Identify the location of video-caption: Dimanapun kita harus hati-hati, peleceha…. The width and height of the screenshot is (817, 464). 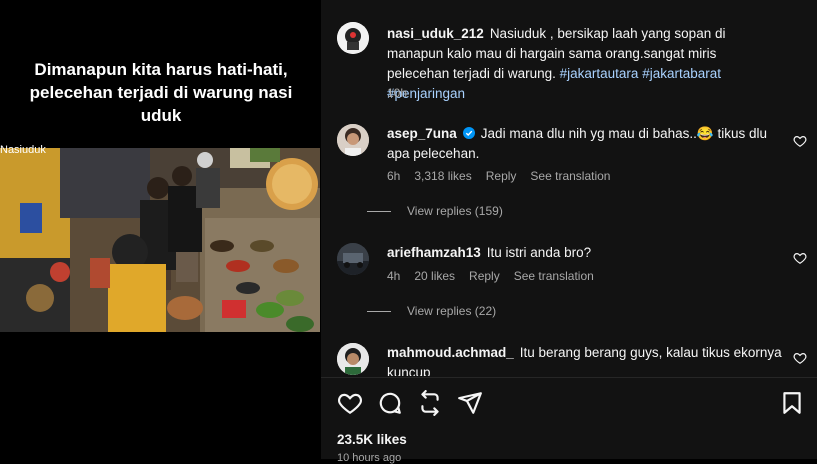
(161, 92).